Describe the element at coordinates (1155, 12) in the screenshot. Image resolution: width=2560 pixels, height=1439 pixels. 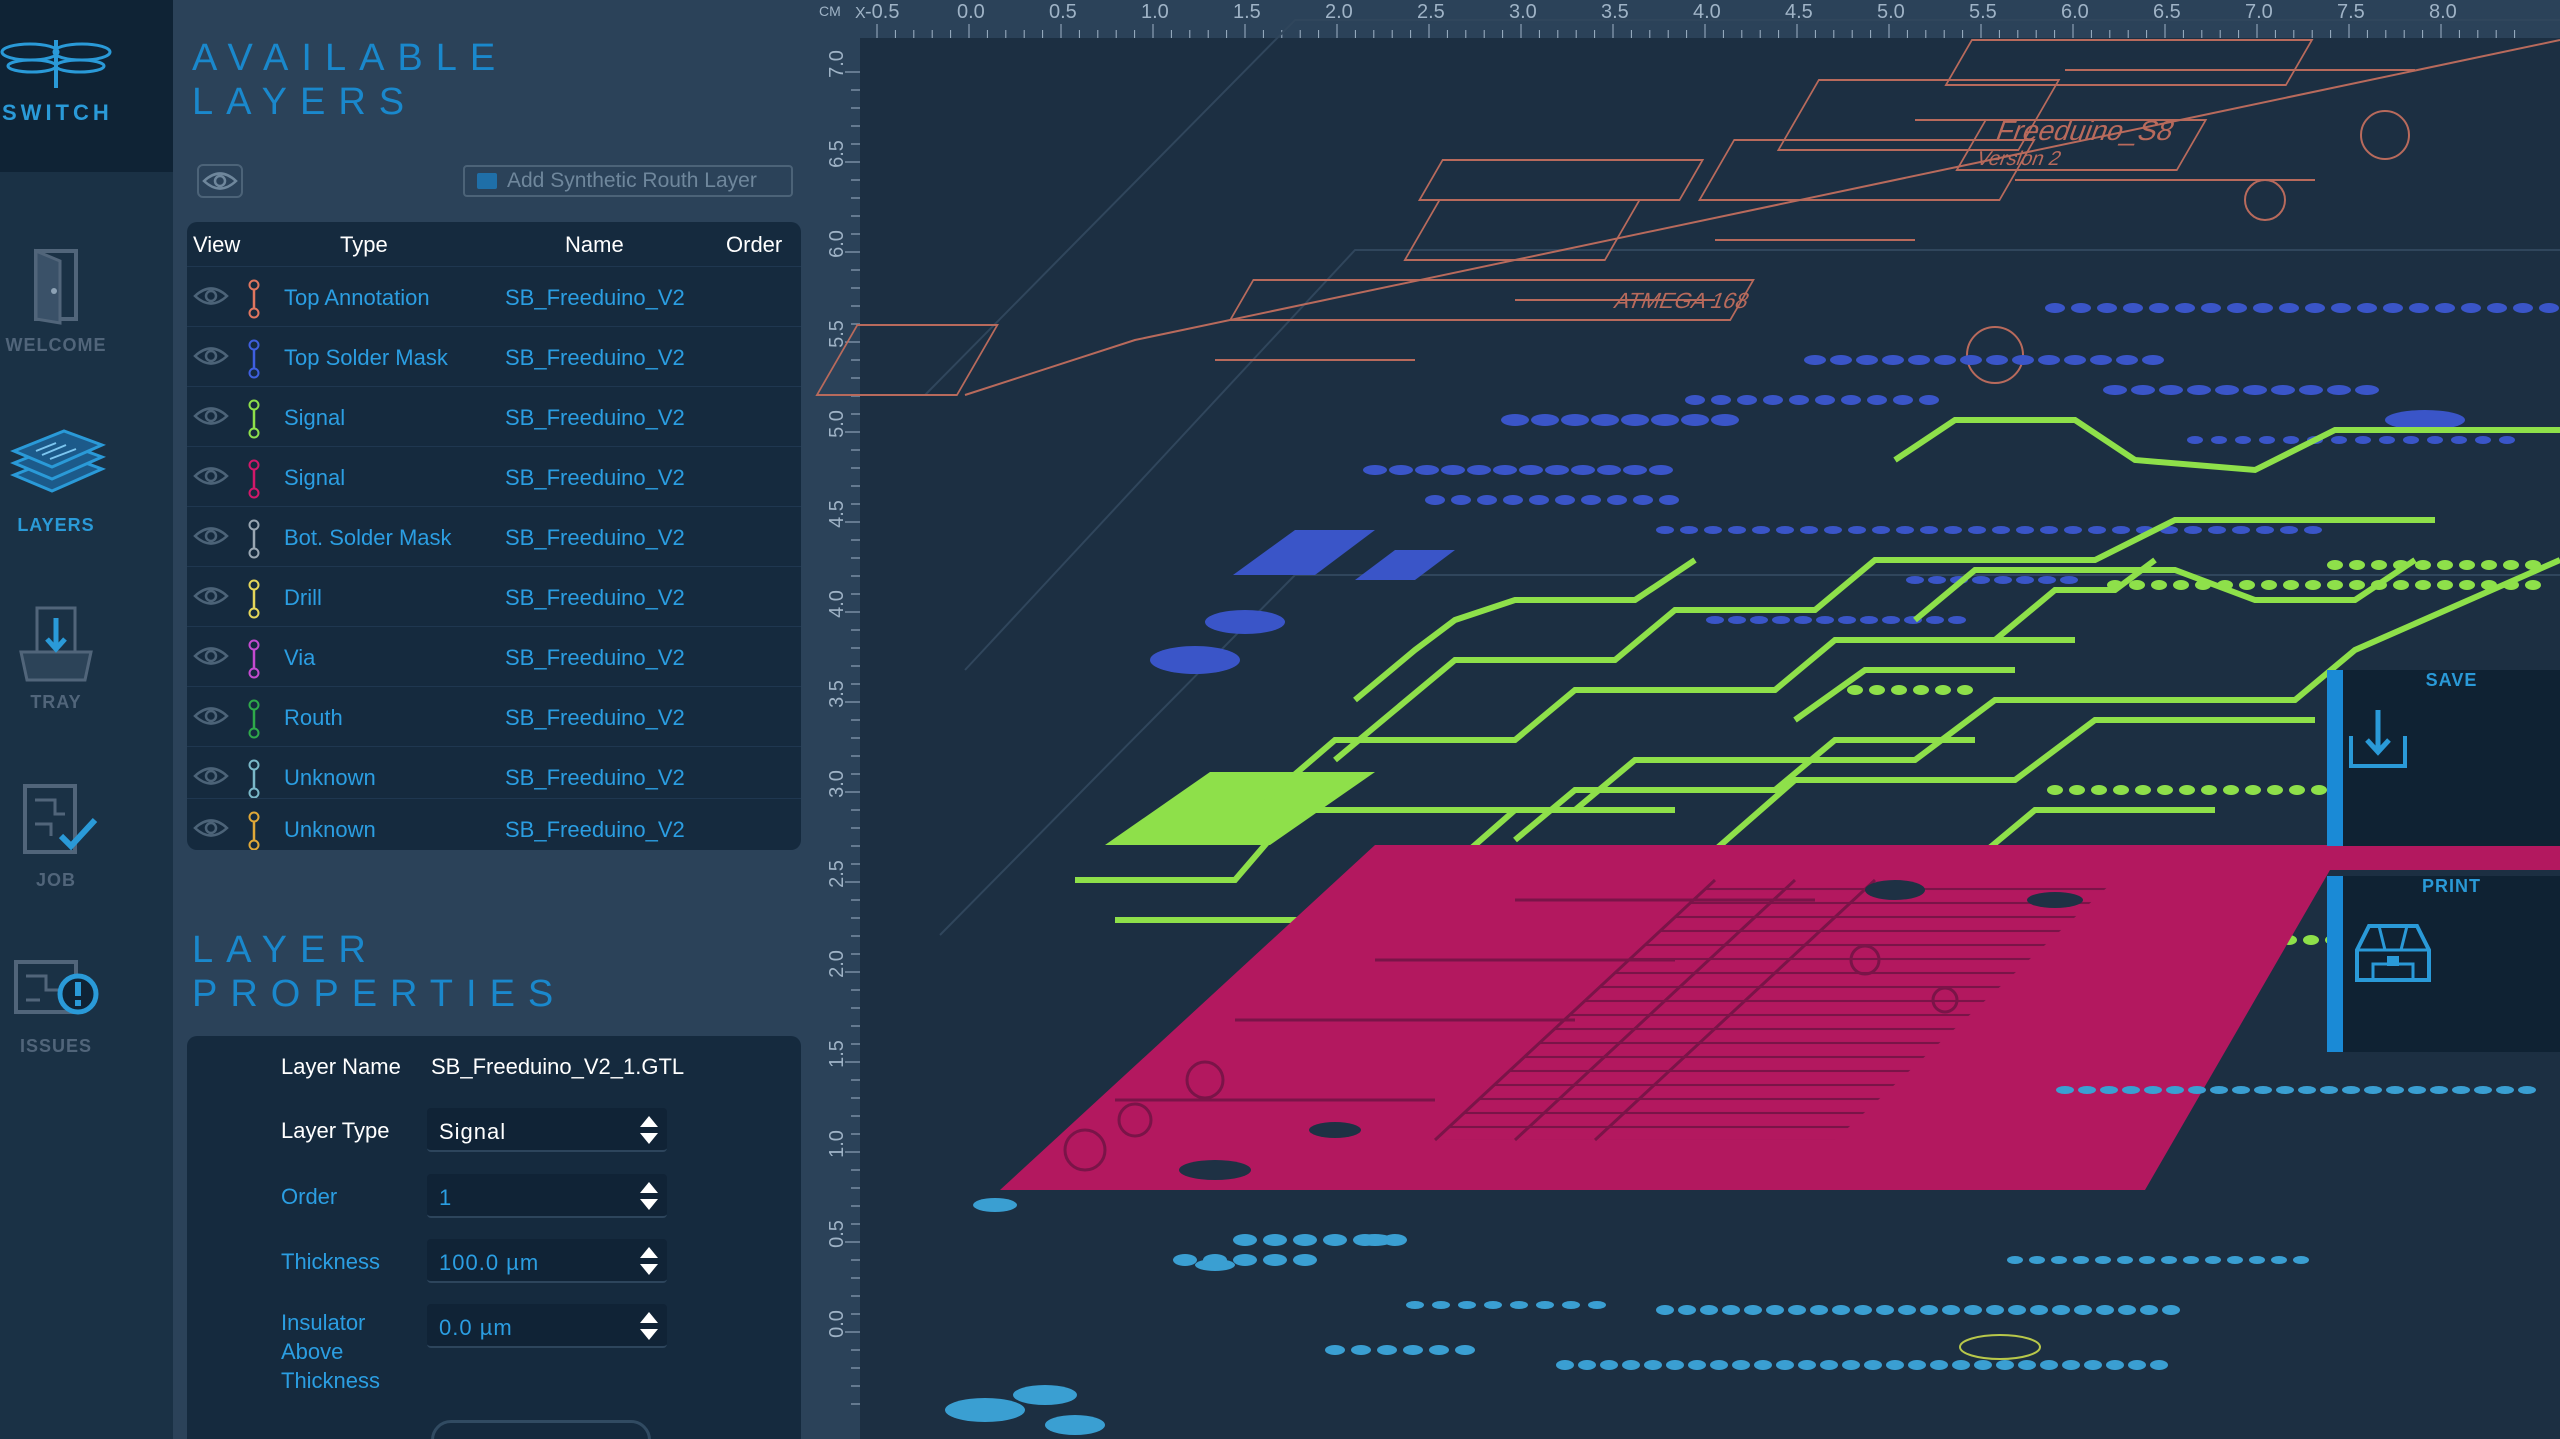
I see `x-tick-label: 1.0` at that location.